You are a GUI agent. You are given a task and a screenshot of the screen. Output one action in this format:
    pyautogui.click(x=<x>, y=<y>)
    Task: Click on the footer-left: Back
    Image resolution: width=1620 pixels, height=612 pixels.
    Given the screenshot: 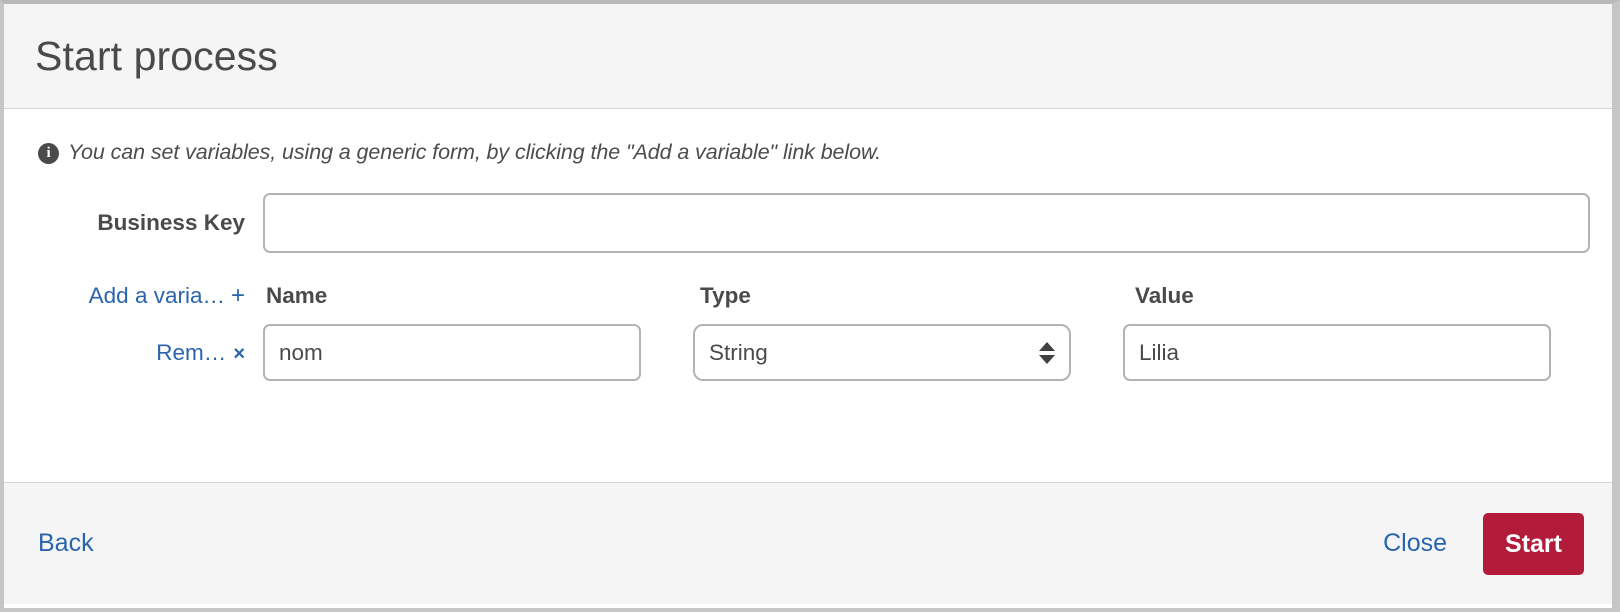 What is the action you would take?
    pyautogui.click(x=66, y=543)
    